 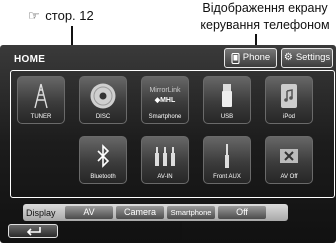 What do you see at coordinates (165, 177) in the screenshot?
I see `tile-label: AV-IN` at bounding box center [165, 177].